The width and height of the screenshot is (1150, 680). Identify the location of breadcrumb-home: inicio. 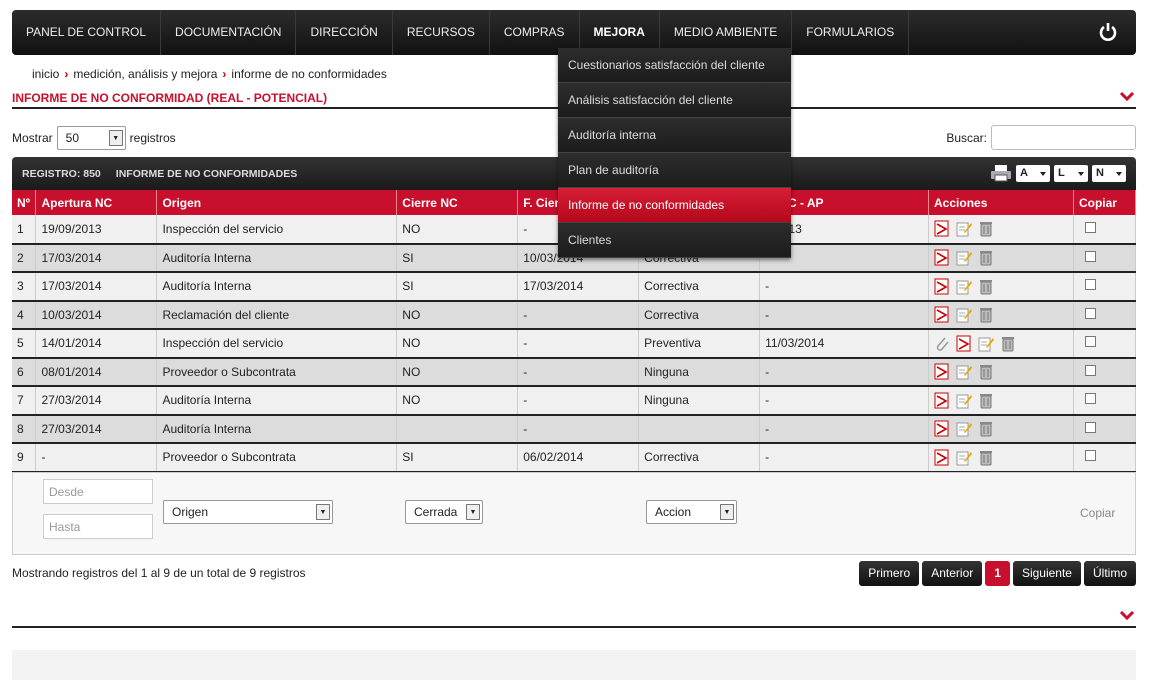
(45, 74).